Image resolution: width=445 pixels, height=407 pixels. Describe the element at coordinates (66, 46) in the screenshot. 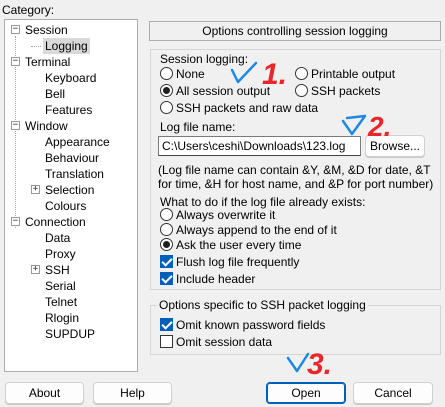

I see `tree-item-label: Logging` at that location.